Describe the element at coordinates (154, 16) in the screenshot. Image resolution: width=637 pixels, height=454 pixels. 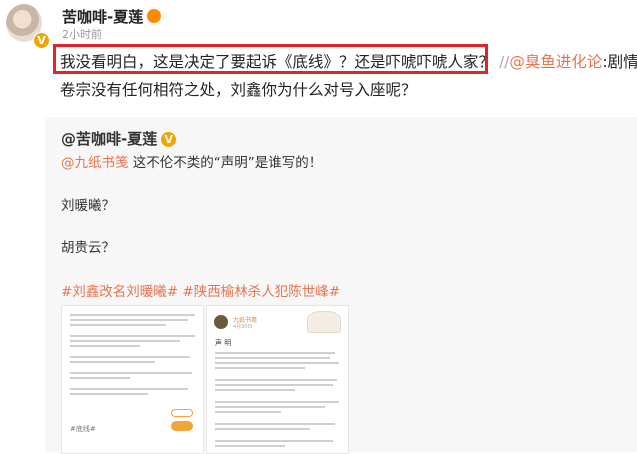
I see `crown-icon` at that location.